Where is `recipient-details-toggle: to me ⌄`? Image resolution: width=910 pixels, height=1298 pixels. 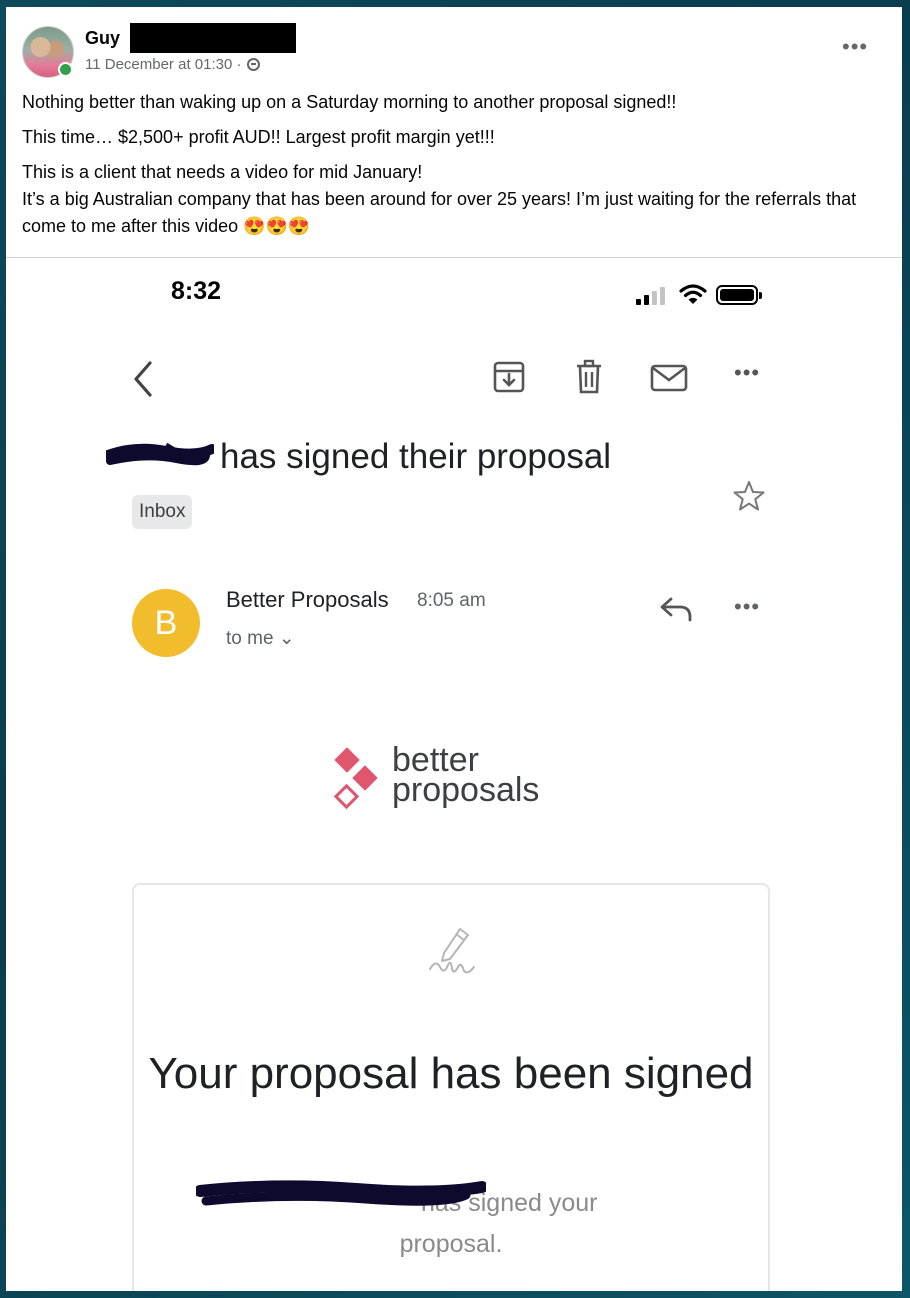
recipient-details-toggle: to me ⌄ is located at coordinates (260, 638).